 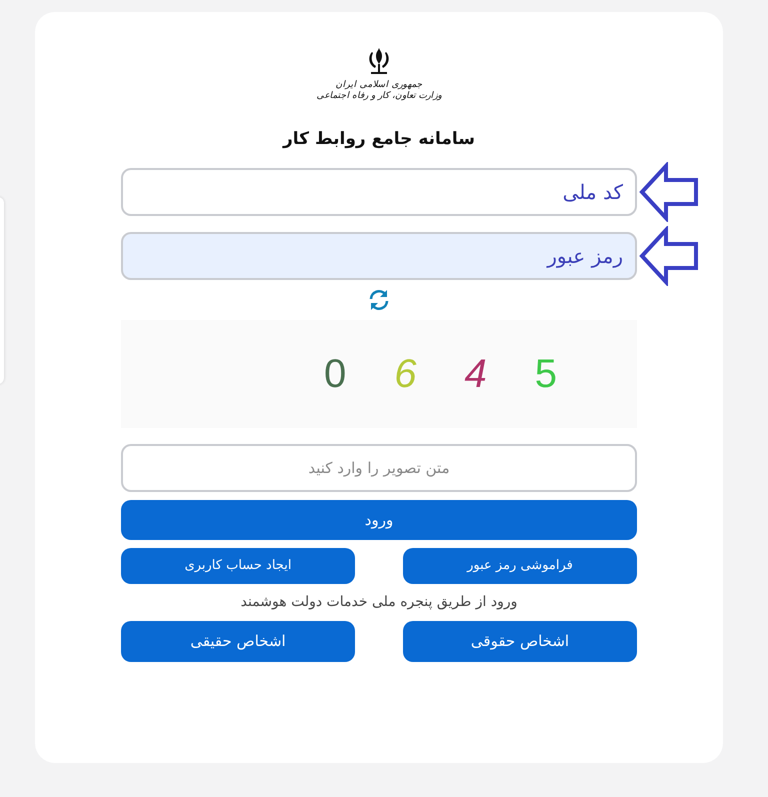 I want to click on gov-login-button: اشخاص حقیقی, so click(x=238, y=641).